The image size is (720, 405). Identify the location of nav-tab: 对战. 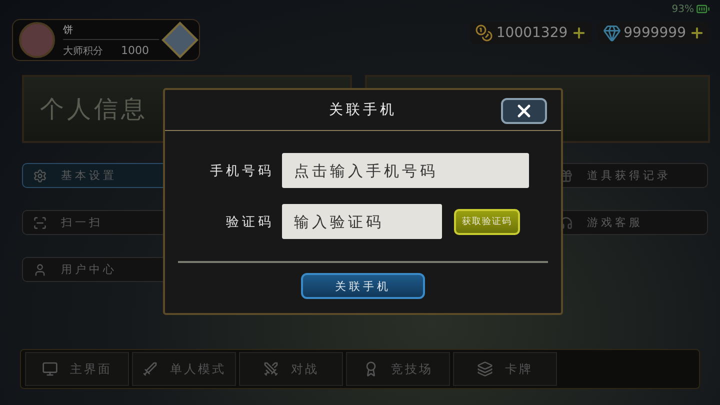
(291, 369).